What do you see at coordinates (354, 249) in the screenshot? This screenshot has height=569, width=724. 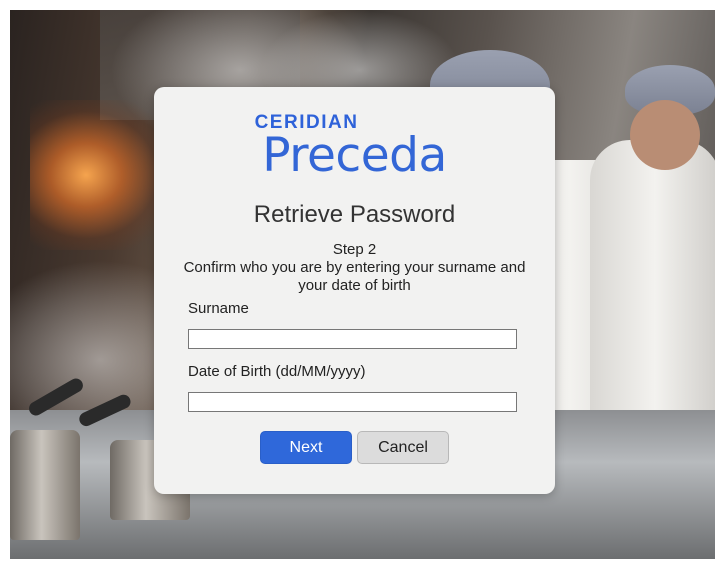 I see `step-indicator: Step 2` at bounding box center [354, 249].